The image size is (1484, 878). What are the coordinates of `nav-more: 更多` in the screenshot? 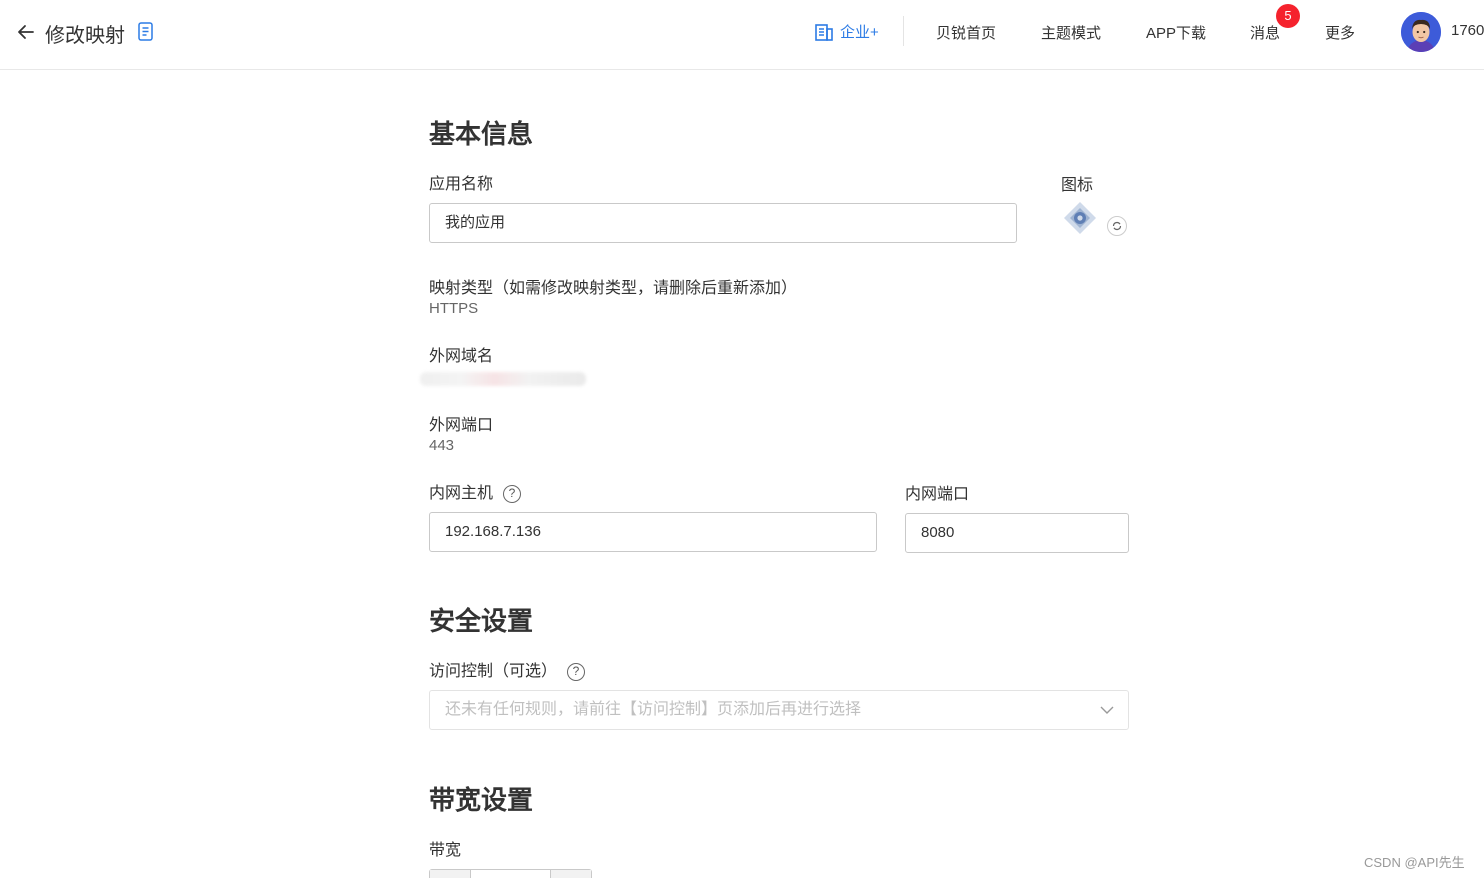 It's located at (1340, 32).